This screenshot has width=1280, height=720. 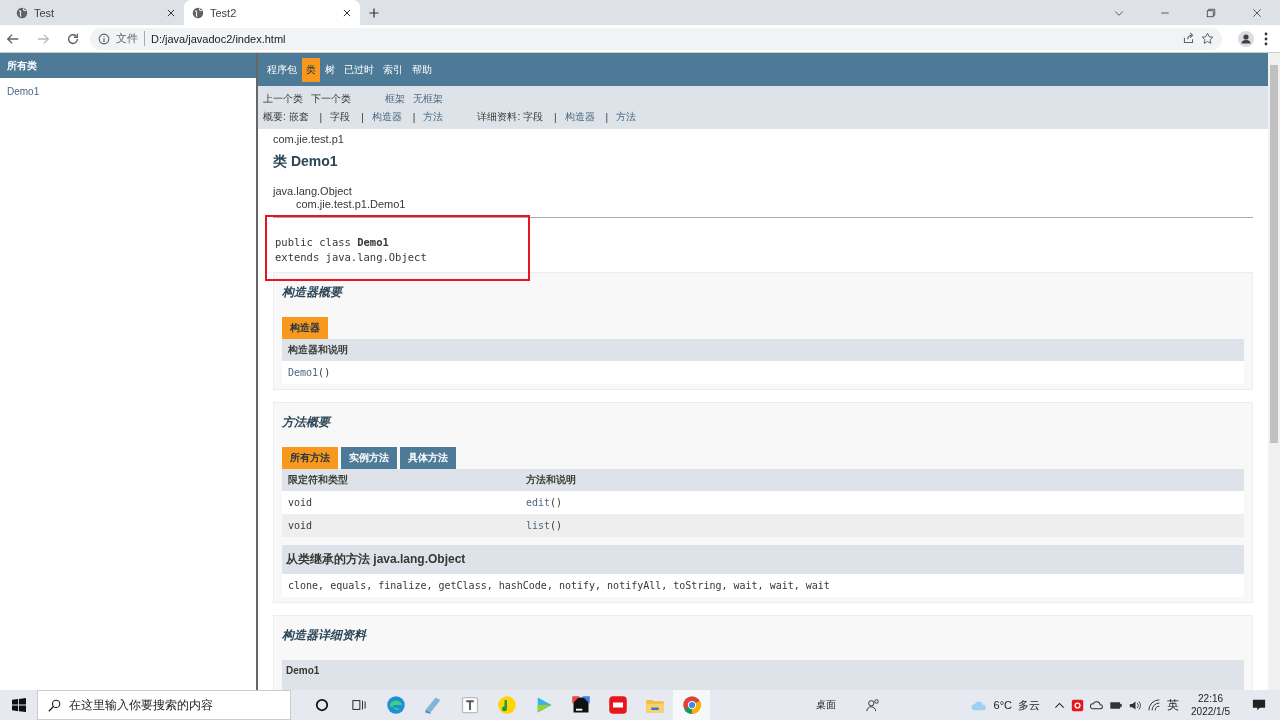 I want to click on nav-item: 已过时, so click(x=359, y=69).